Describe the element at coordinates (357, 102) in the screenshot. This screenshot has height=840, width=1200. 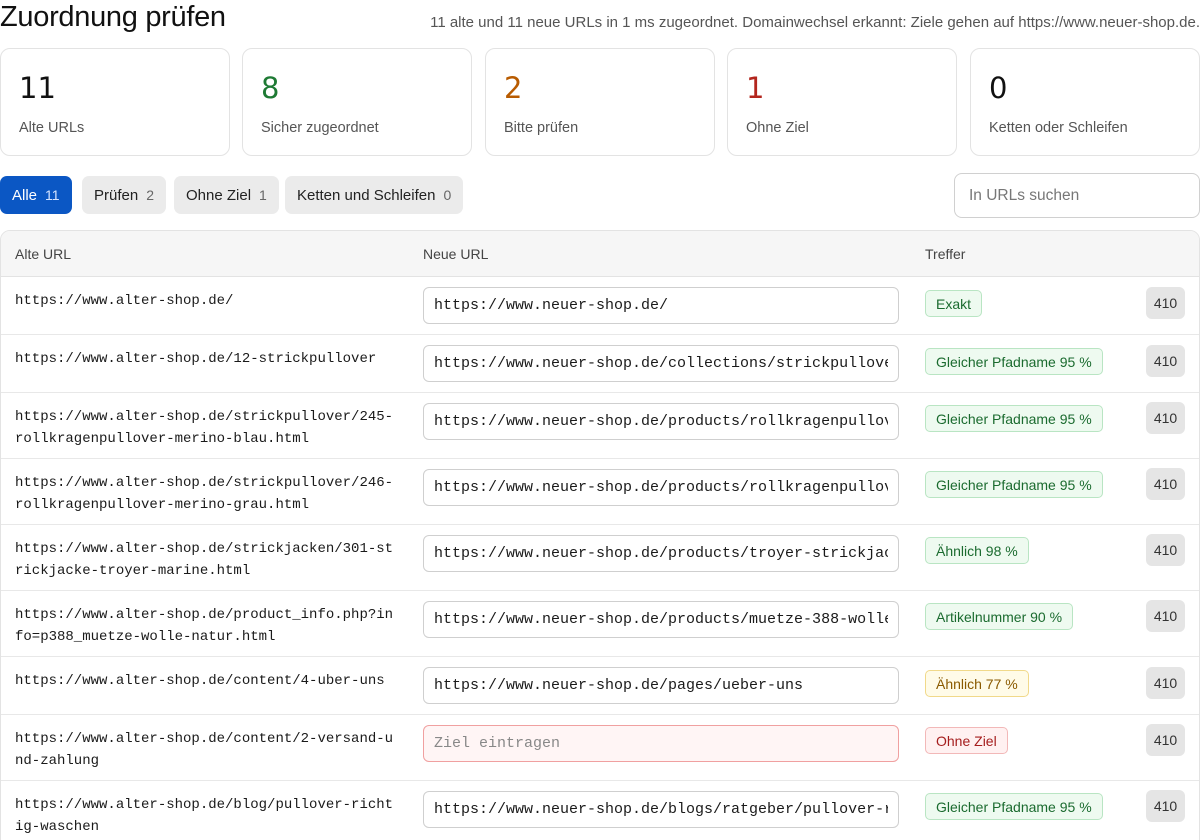
I see `stat-card-safe-mapped: 8 Sicher zugeordnet` at that location.